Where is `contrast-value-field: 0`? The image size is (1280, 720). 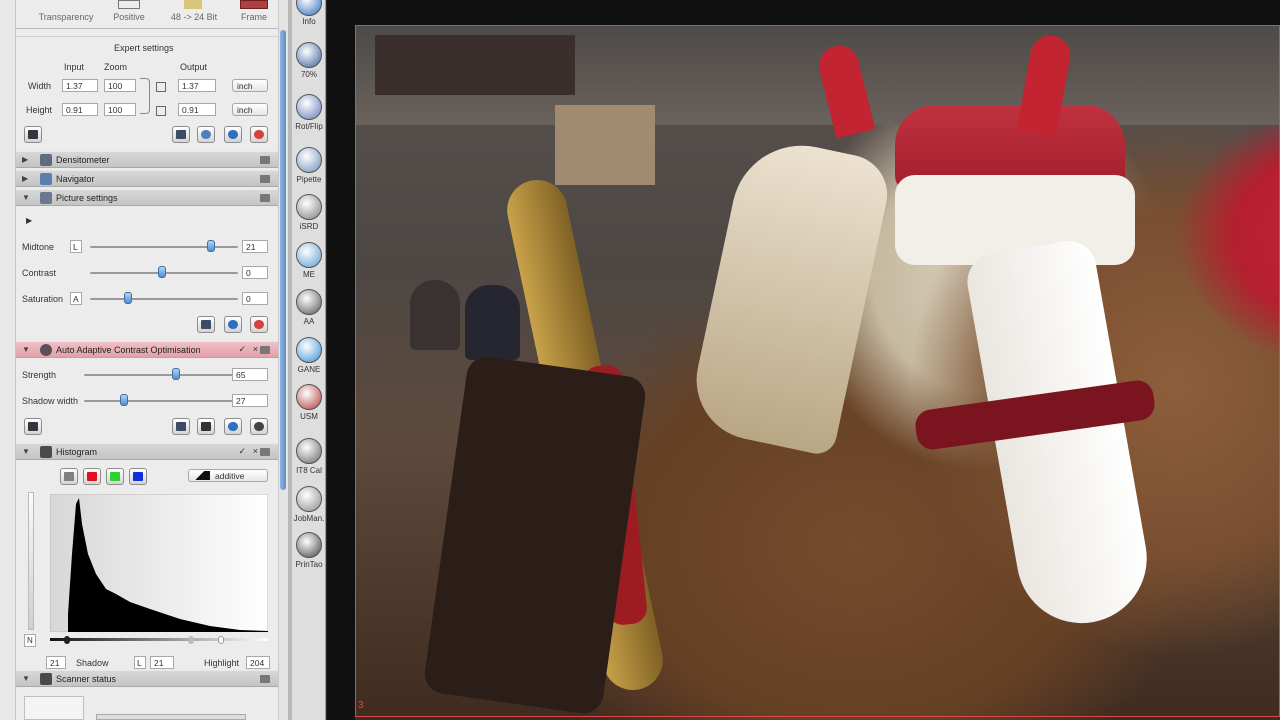 contrast-value-field: 0 is located at coordinates (255, 272).